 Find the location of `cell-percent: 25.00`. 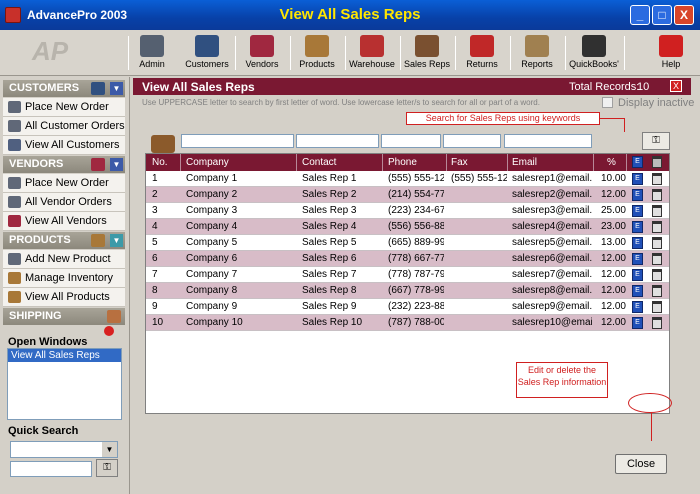

cell-percent: 25.00 is located at coordinates (613, 210).